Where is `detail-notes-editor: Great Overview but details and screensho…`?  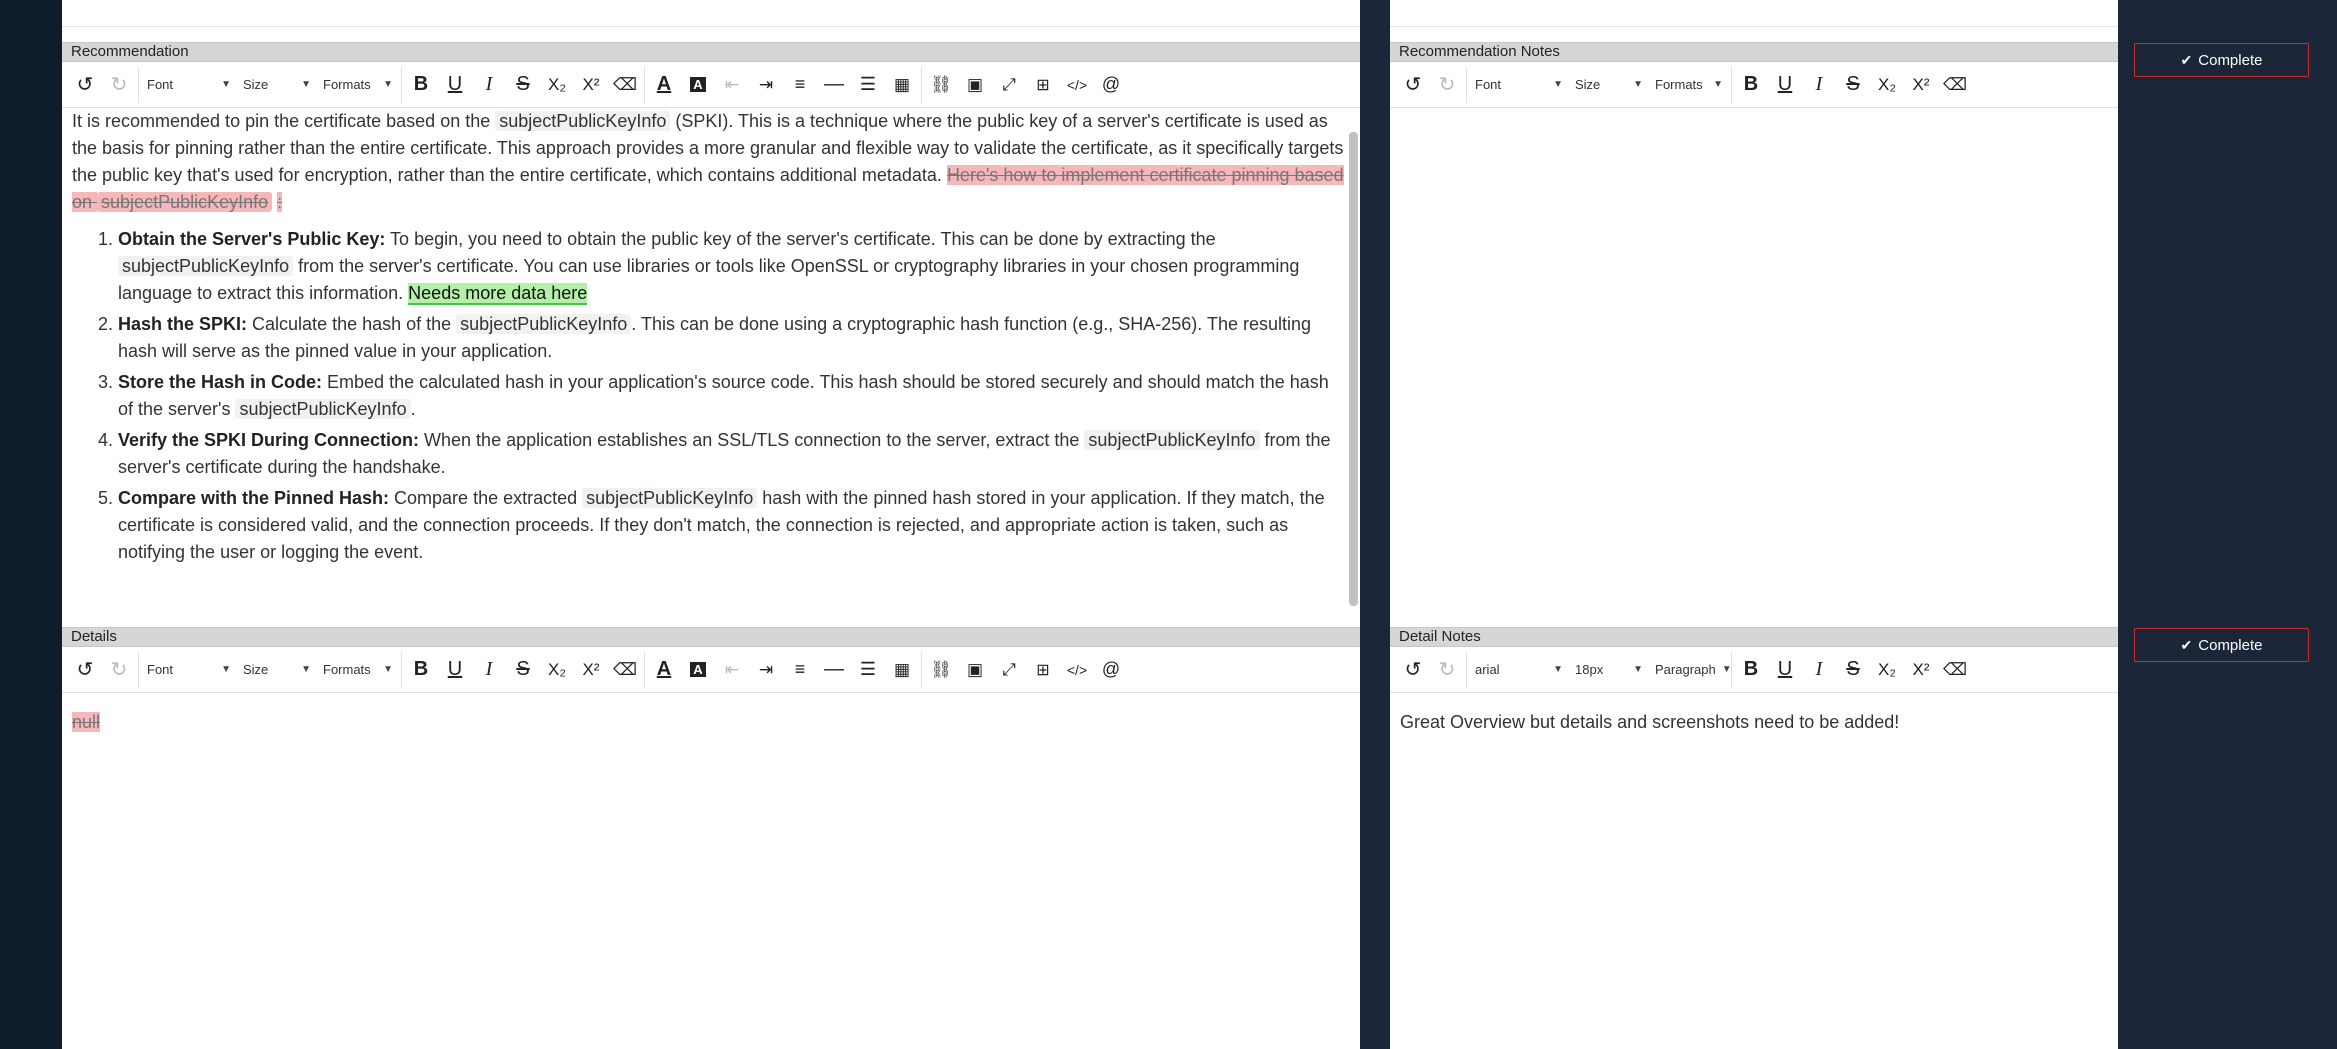
detail-notes-editor: Great Overview but details and screensho… is located at coordinates (1754, 872).